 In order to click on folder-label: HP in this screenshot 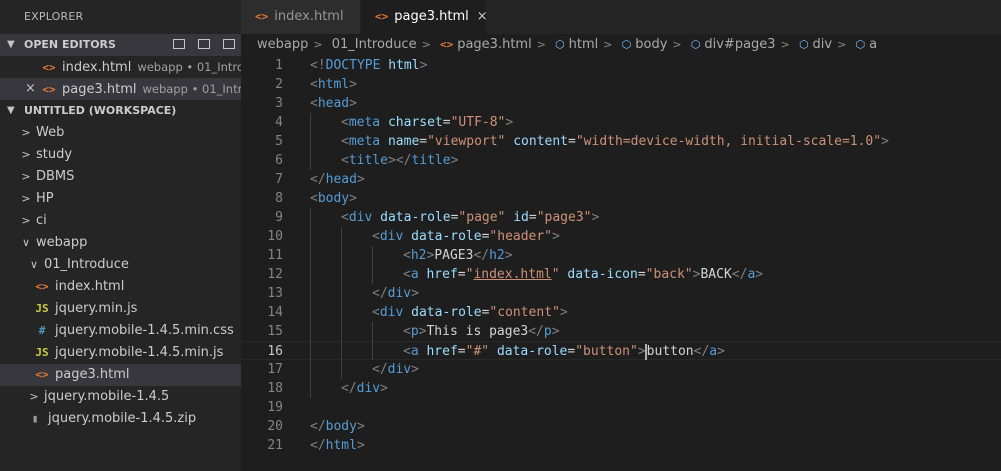, I will do `click(45, 198)`.